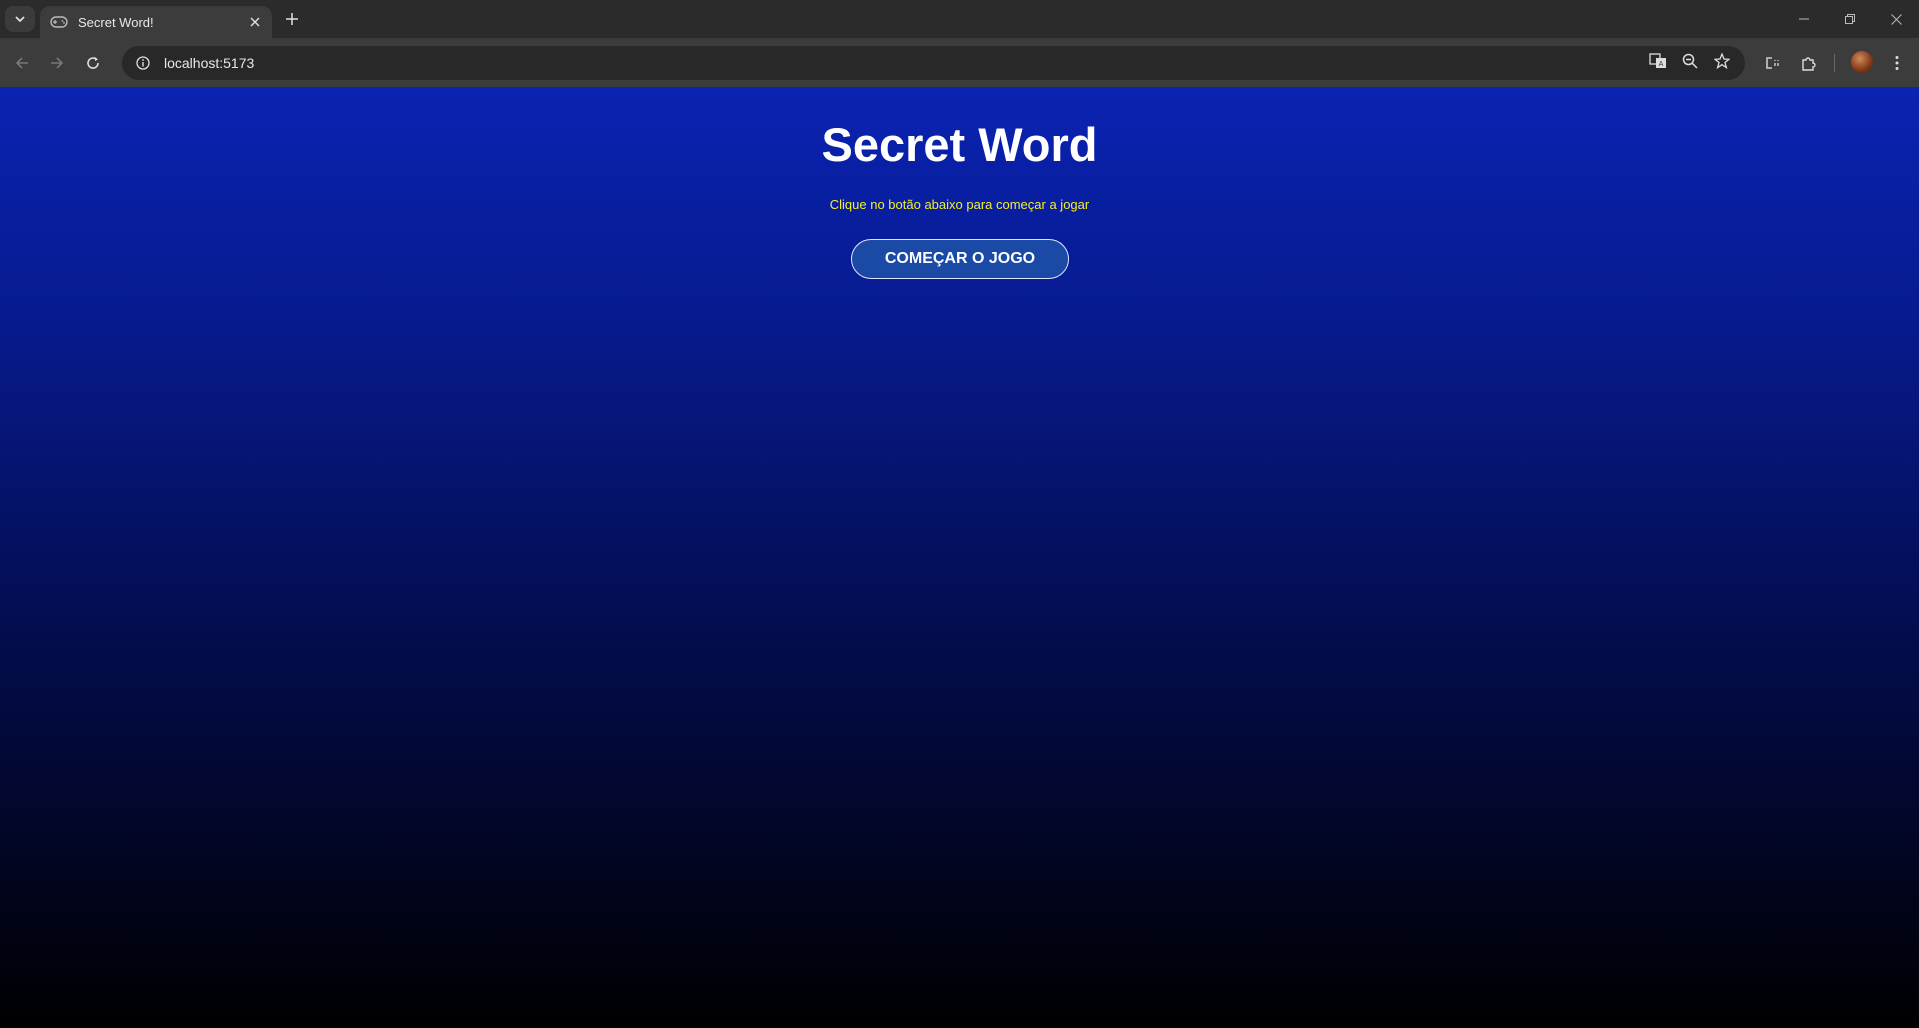  Describe the element at coordinates (255, 22) in the screenshot. I see `close-tab-icon` at that location.